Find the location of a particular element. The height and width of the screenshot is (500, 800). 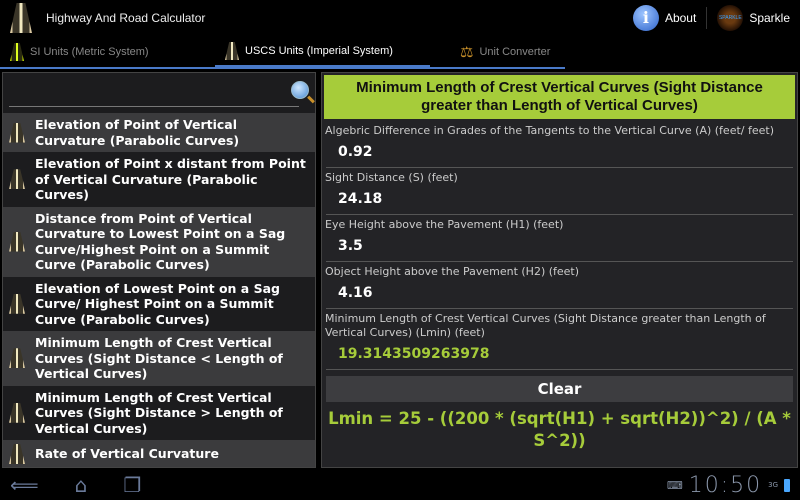

search-icon is located at coordinates (300, 90).